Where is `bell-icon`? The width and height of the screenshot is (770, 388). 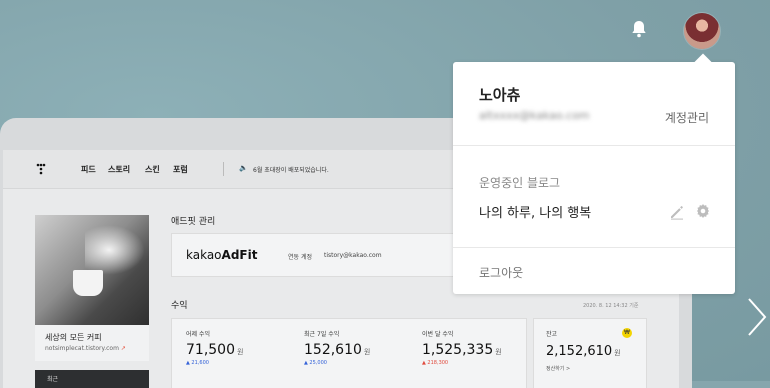
bell-icon is located at coordinates (639, 29).